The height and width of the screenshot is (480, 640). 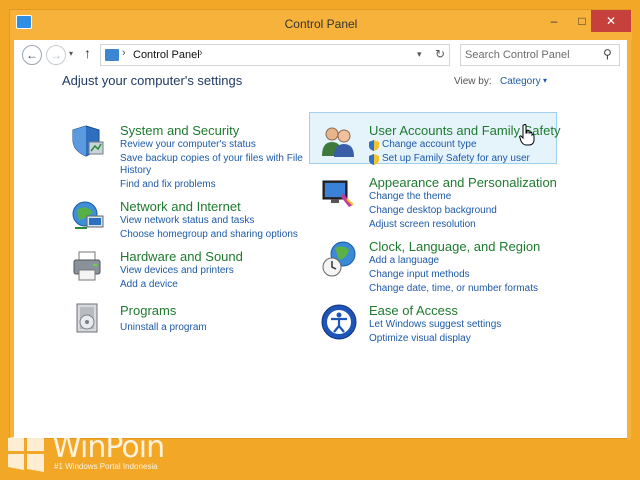 What do you see at coordinates (413, 310) in the screenshot?
I see `category-ease-of-access: Ease of Access` at bounding box center [413, 310].